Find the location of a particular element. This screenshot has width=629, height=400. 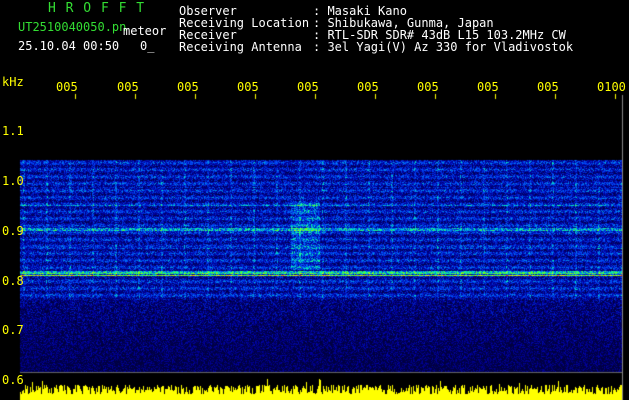

y-tick: 0.8 is located at coordinates (13, 281).